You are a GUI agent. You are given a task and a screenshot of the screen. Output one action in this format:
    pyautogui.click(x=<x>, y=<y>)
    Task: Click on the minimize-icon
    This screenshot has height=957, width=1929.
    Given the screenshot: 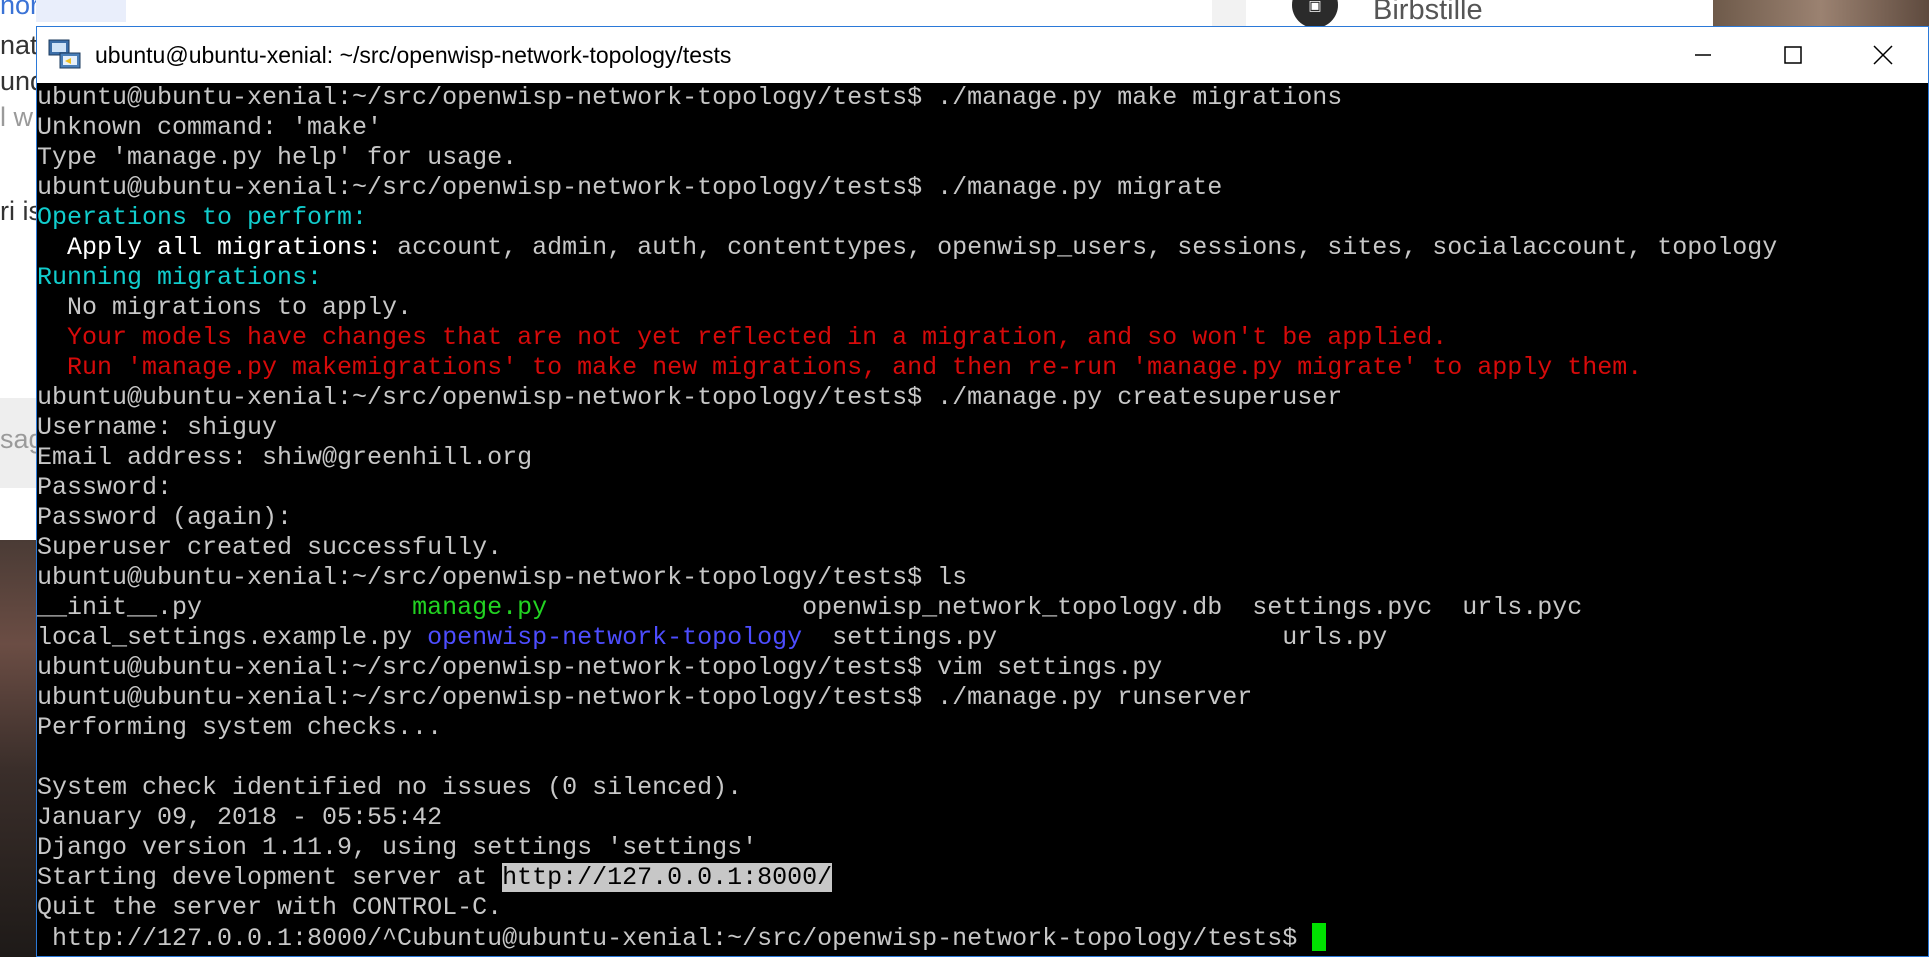 What is the action you would take?
    pyautogui.click(x=1703, y=55)
    